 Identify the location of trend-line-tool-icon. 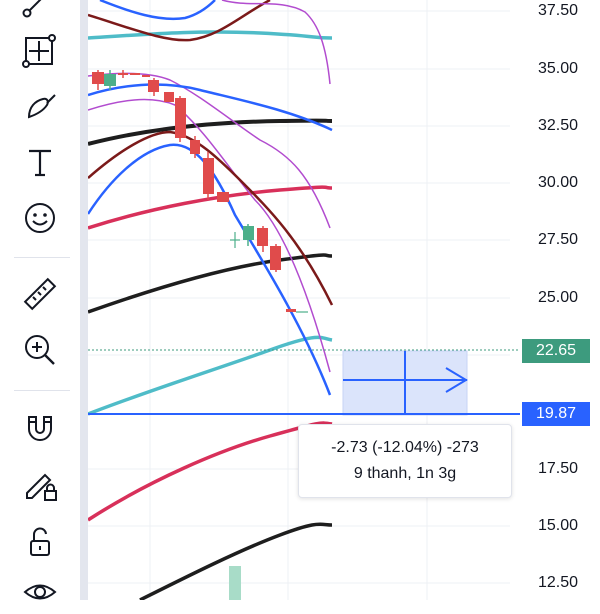
(32, 9).